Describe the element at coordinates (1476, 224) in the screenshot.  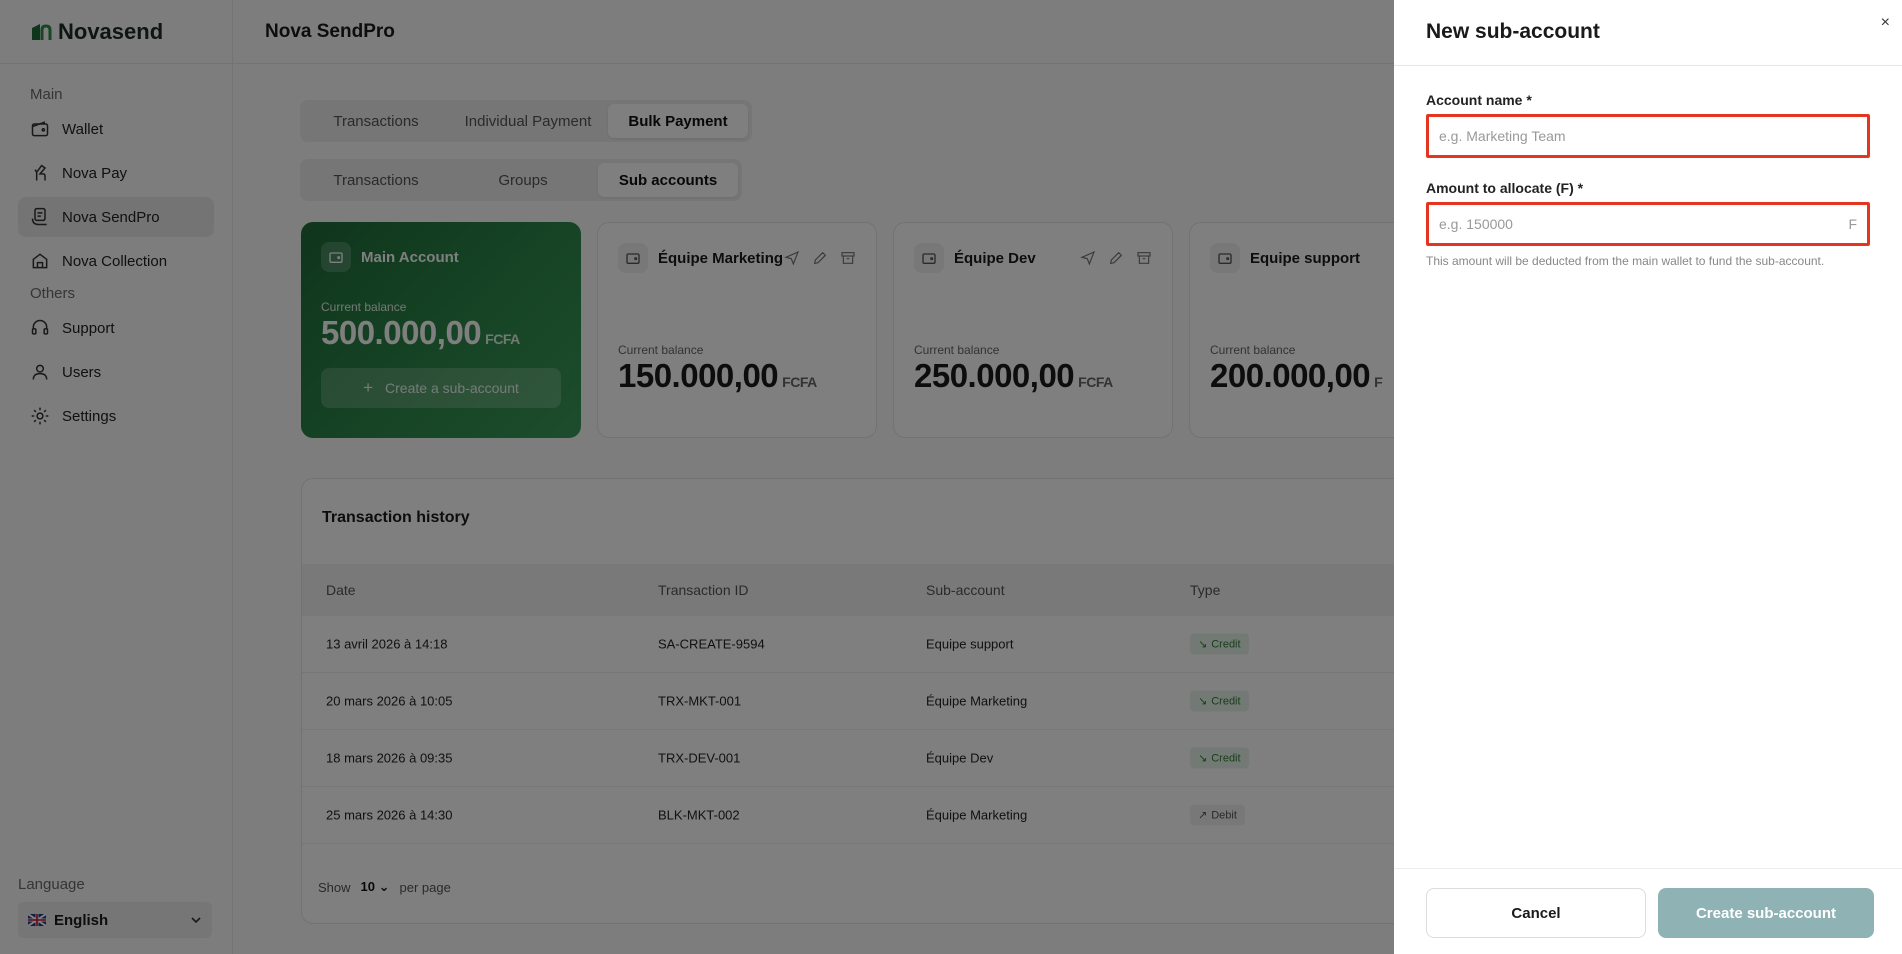
I see `amount-placeholder: e.g. 150000` at that location.